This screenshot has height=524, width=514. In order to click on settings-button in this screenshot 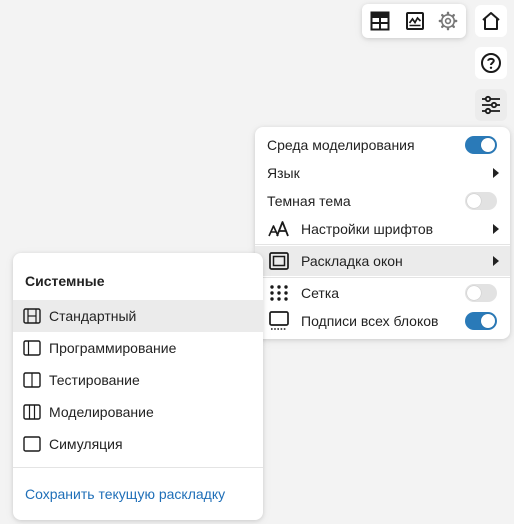, I will do `click(448, 21)`.